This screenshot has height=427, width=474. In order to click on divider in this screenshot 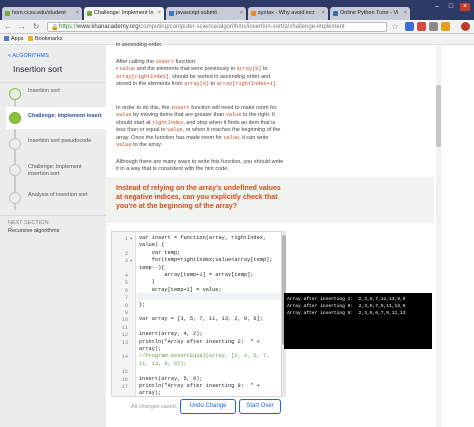, I will do `click(53, 215)`.